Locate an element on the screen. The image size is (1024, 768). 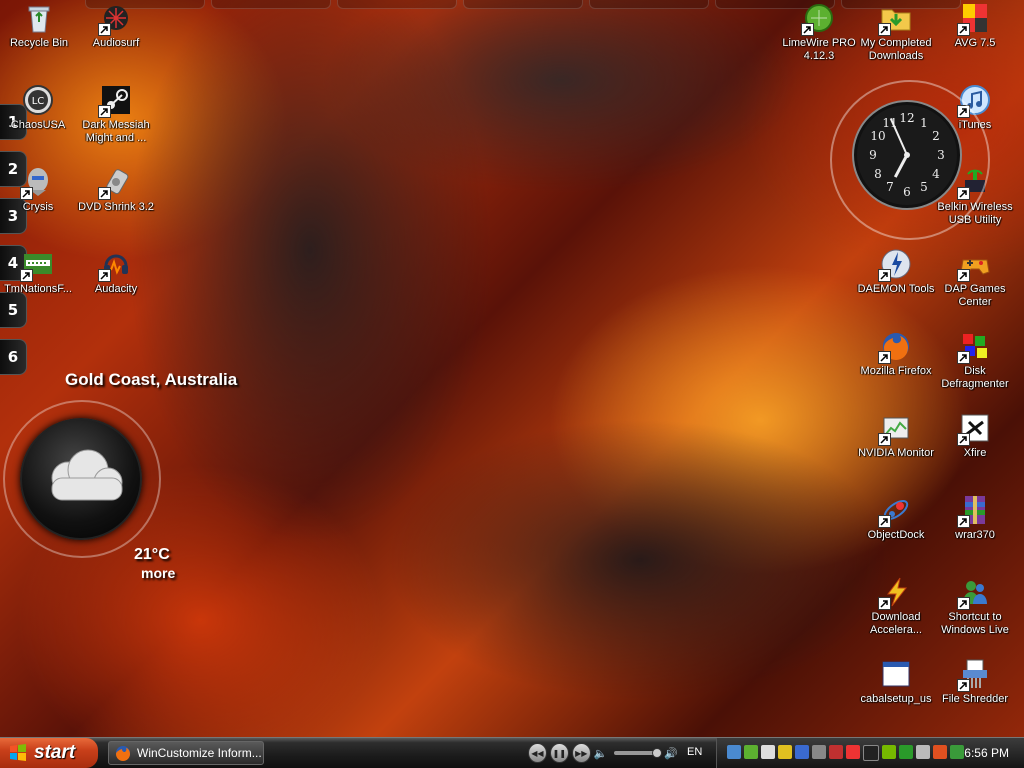
icon-label: DAEMON Tools is located at coordinates (896, 289).